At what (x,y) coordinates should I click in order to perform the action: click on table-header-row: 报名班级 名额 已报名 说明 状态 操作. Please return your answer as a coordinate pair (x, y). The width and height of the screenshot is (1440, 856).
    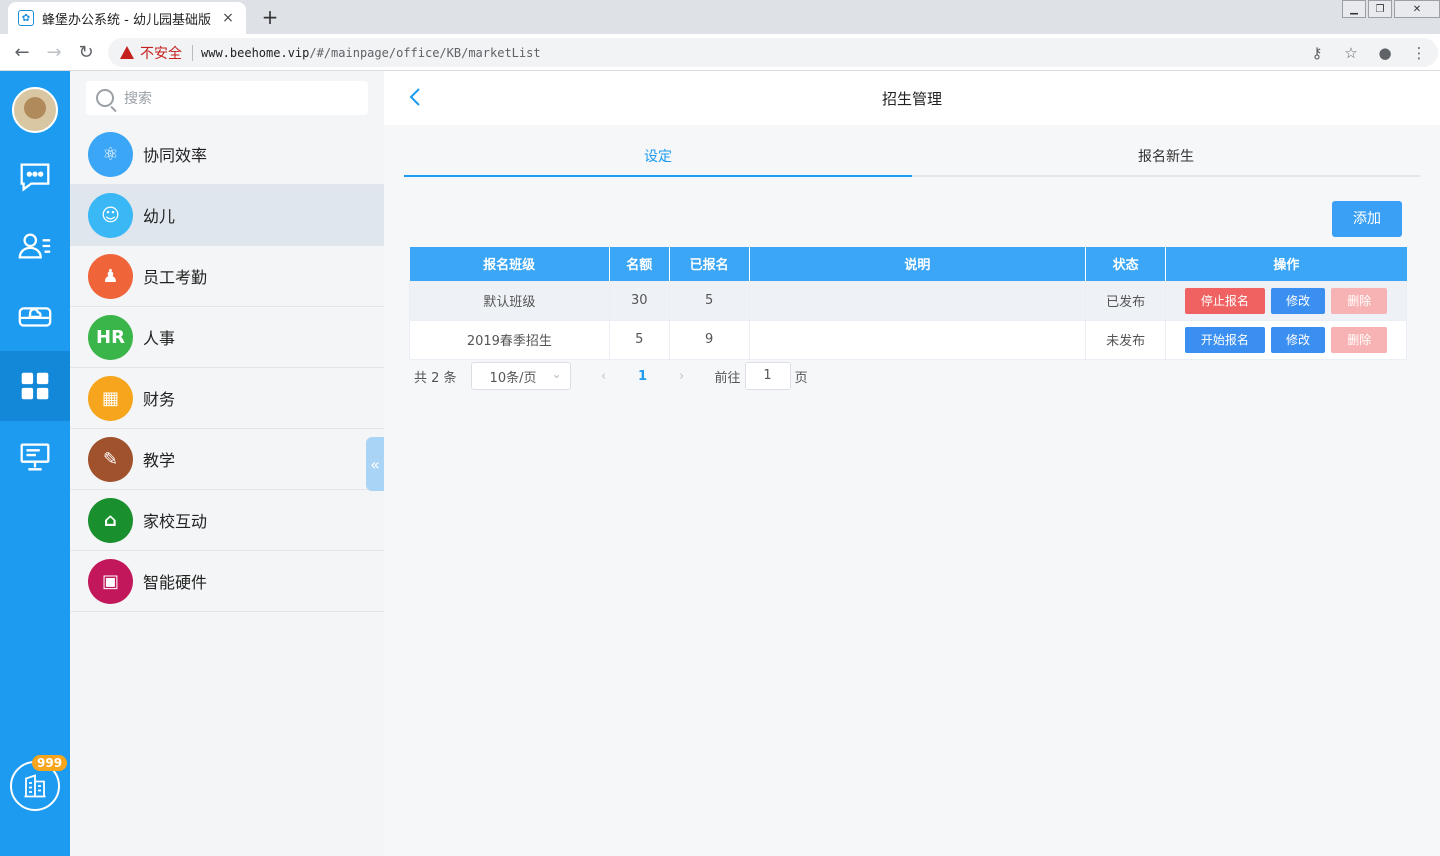
    Looking at the image, I should click on (908, 264).